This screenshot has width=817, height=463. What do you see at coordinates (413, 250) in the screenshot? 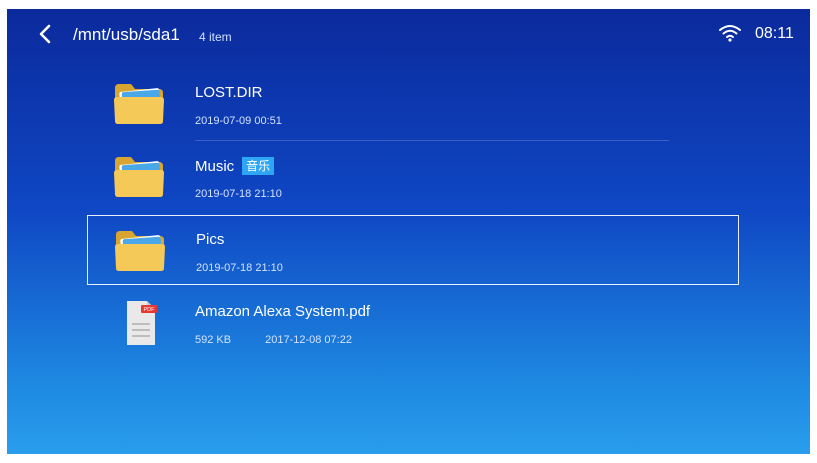
I see `file-row-pics: Pics 2019-07-18 21:10` at bounding box center [413, 250].